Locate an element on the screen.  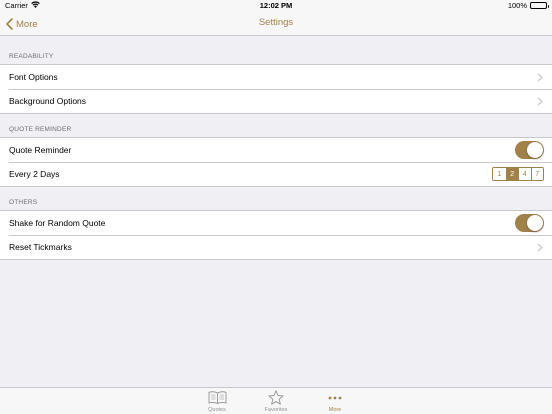
book-icon is located at coordinates (217, 397).